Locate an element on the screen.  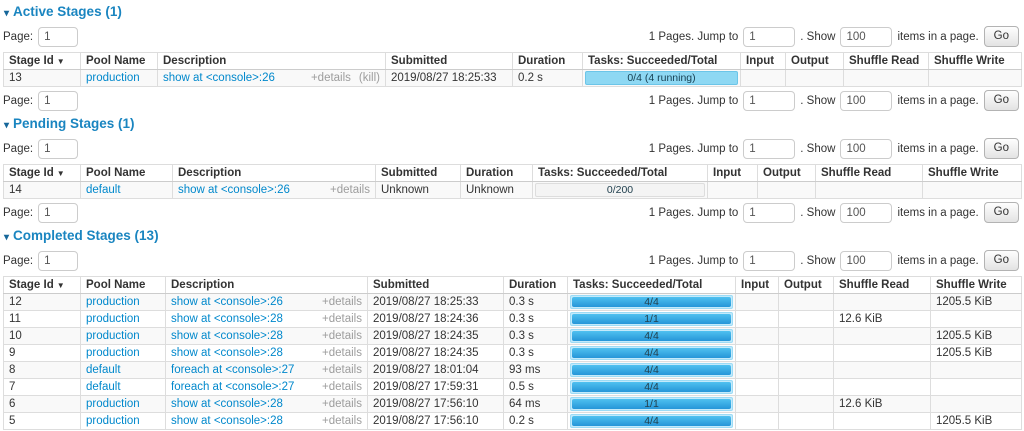
section-title-completed: ▾ Completed Stages (13) is located at coordinates (512, 237).